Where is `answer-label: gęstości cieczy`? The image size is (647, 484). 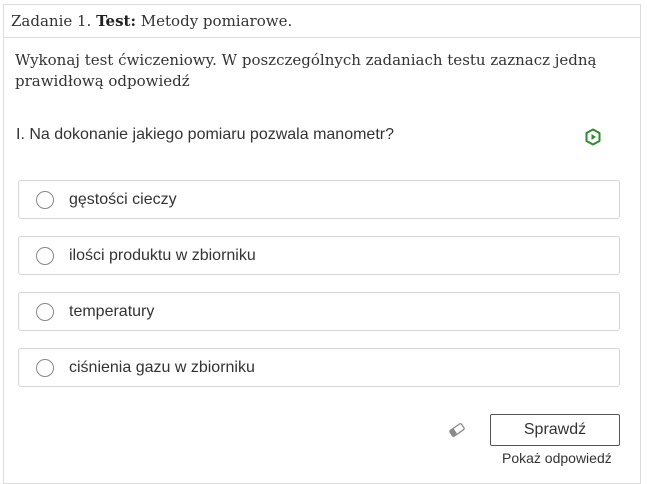
answer-label: gęstości cieczy is located at coordinates (123, 199).